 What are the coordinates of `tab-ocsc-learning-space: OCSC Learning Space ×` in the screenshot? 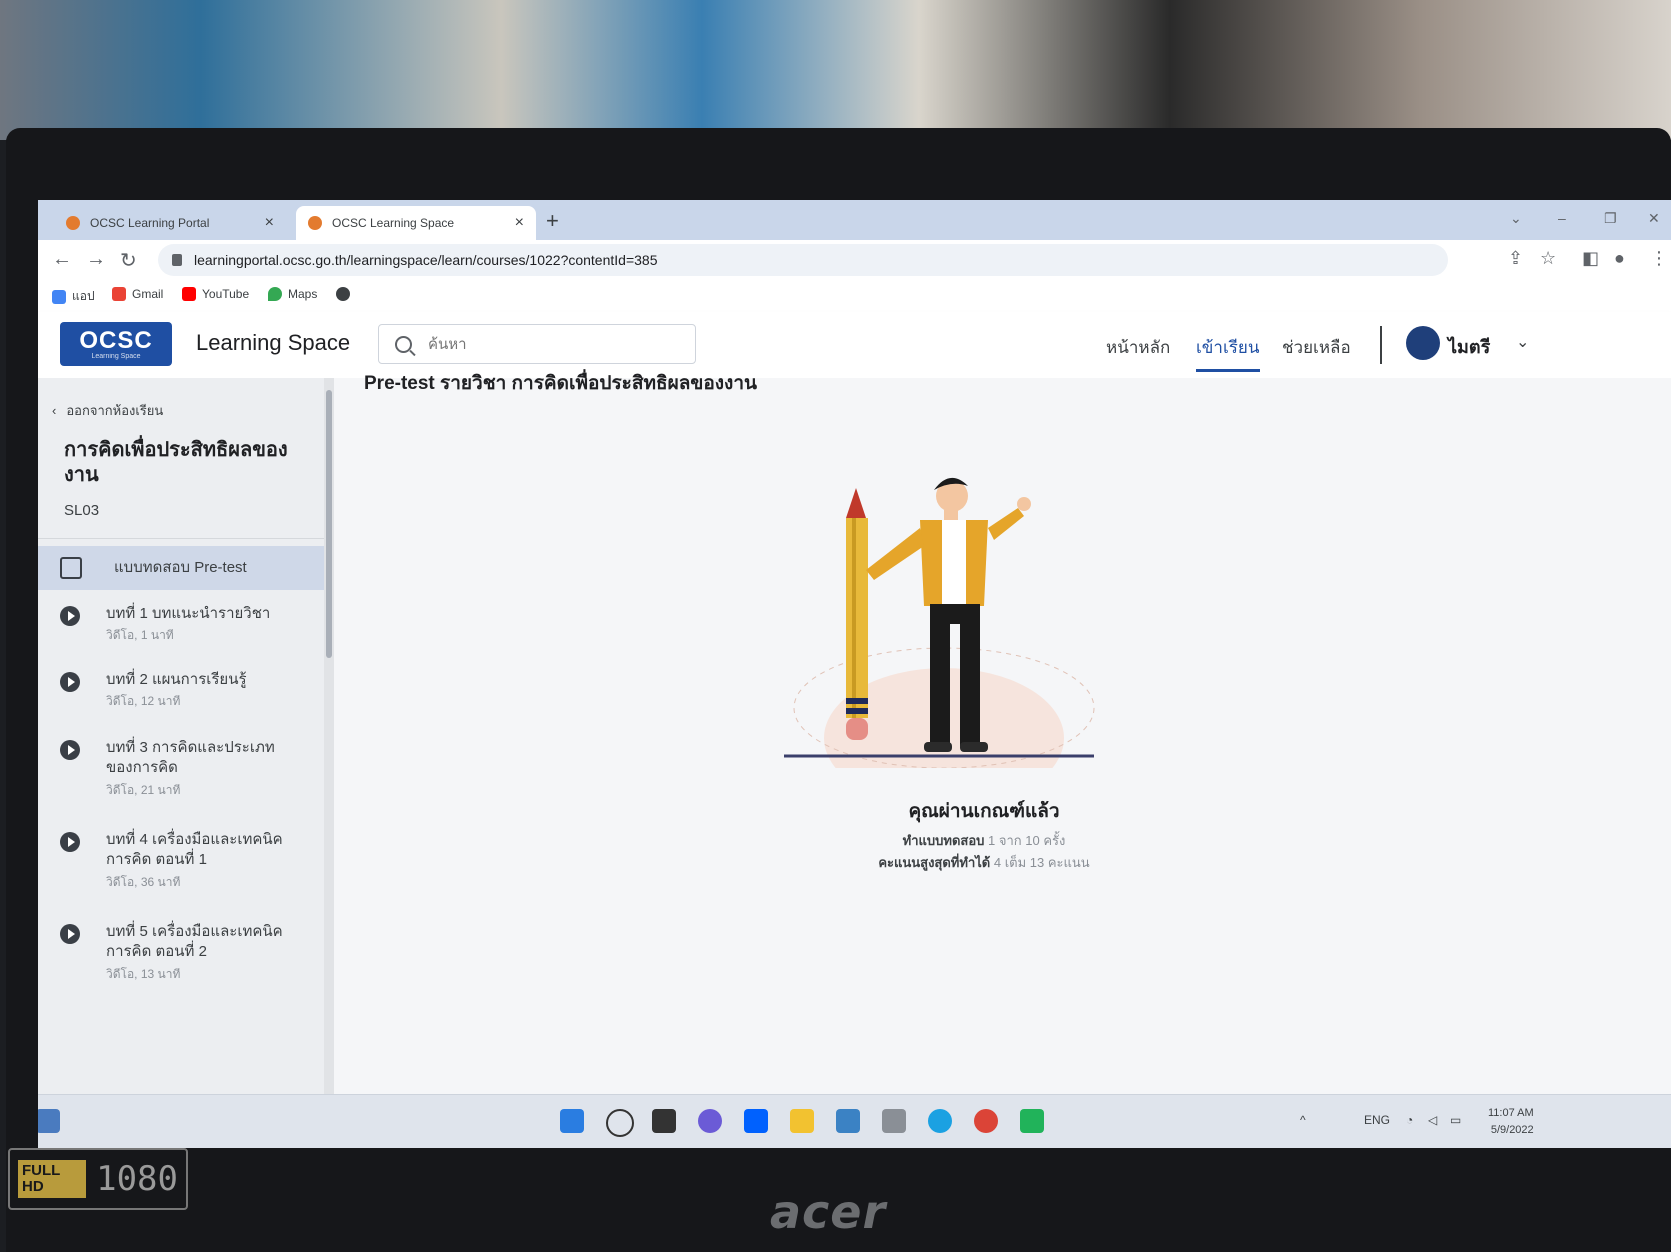 It's located at (416, 223).